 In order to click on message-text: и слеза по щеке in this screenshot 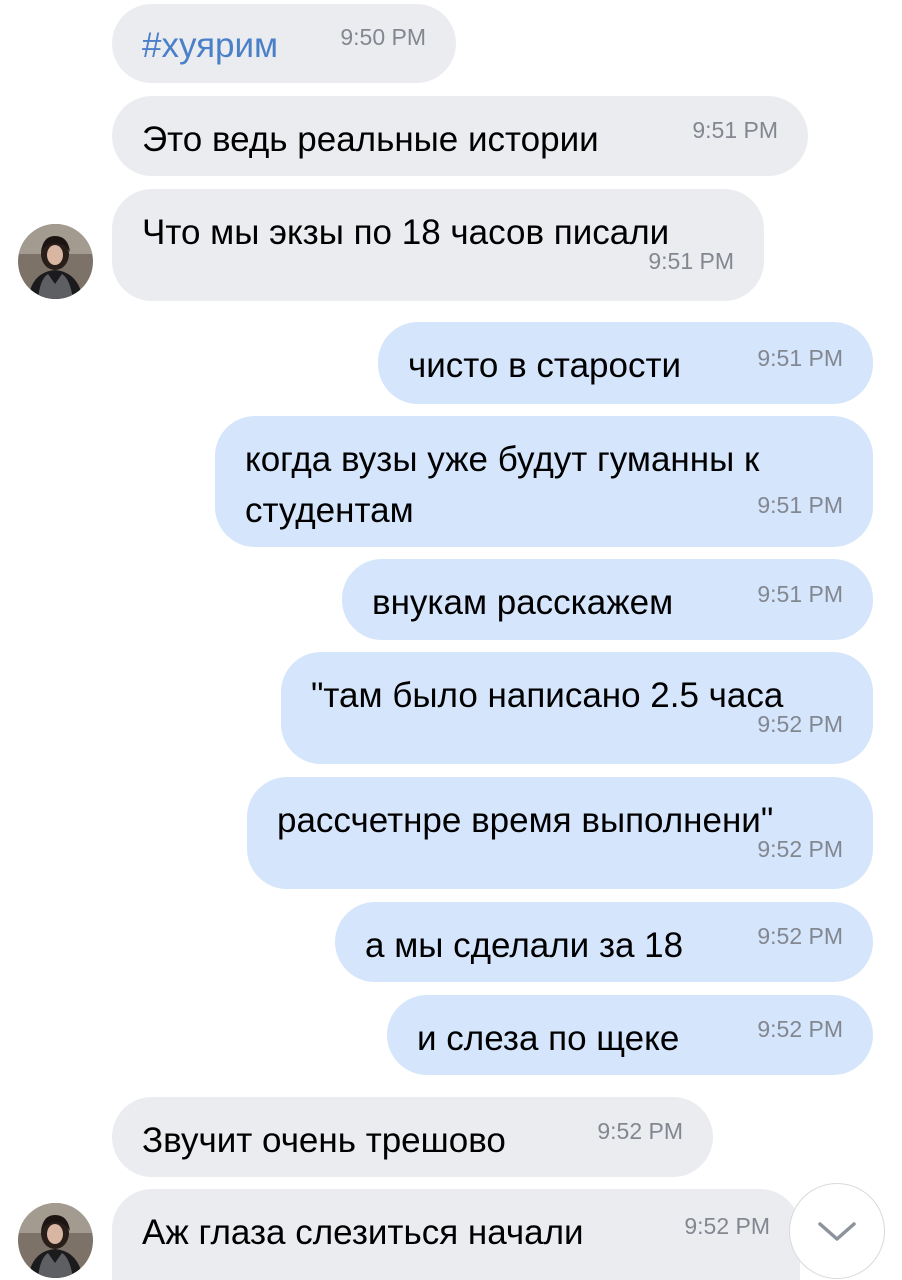, I will do `click(548, 1038)`.